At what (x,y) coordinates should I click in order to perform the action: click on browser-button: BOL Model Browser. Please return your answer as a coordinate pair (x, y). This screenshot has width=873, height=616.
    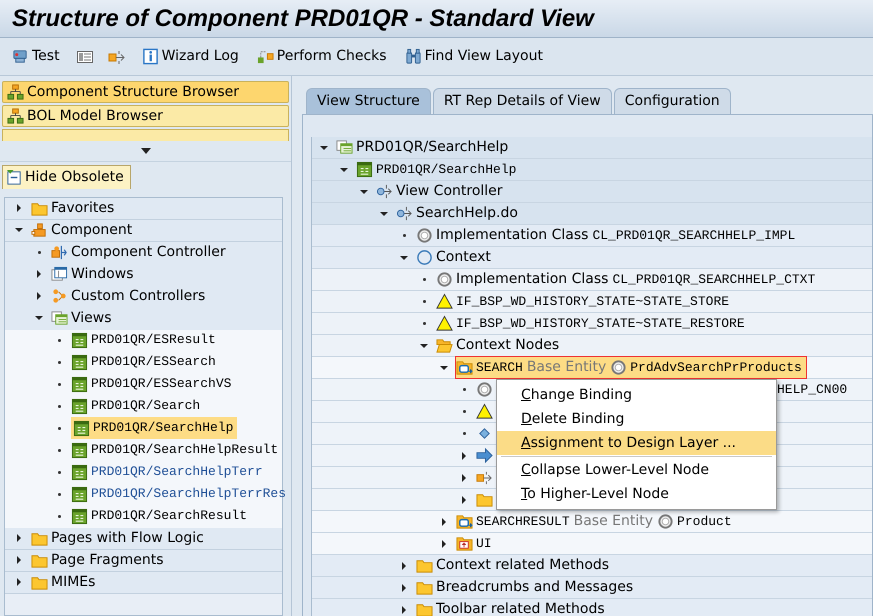
    Looking at the image, I should click on (145, 116).